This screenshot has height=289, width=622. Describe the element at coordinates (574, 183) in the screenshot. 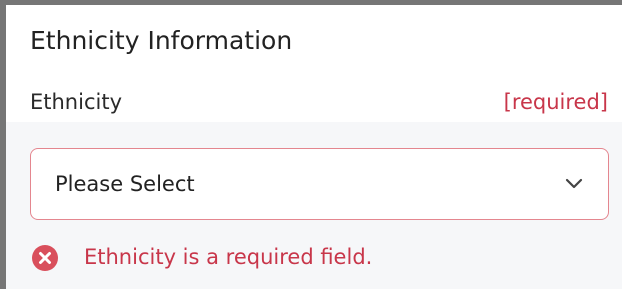

I see `chevron-down-icon` at that location.